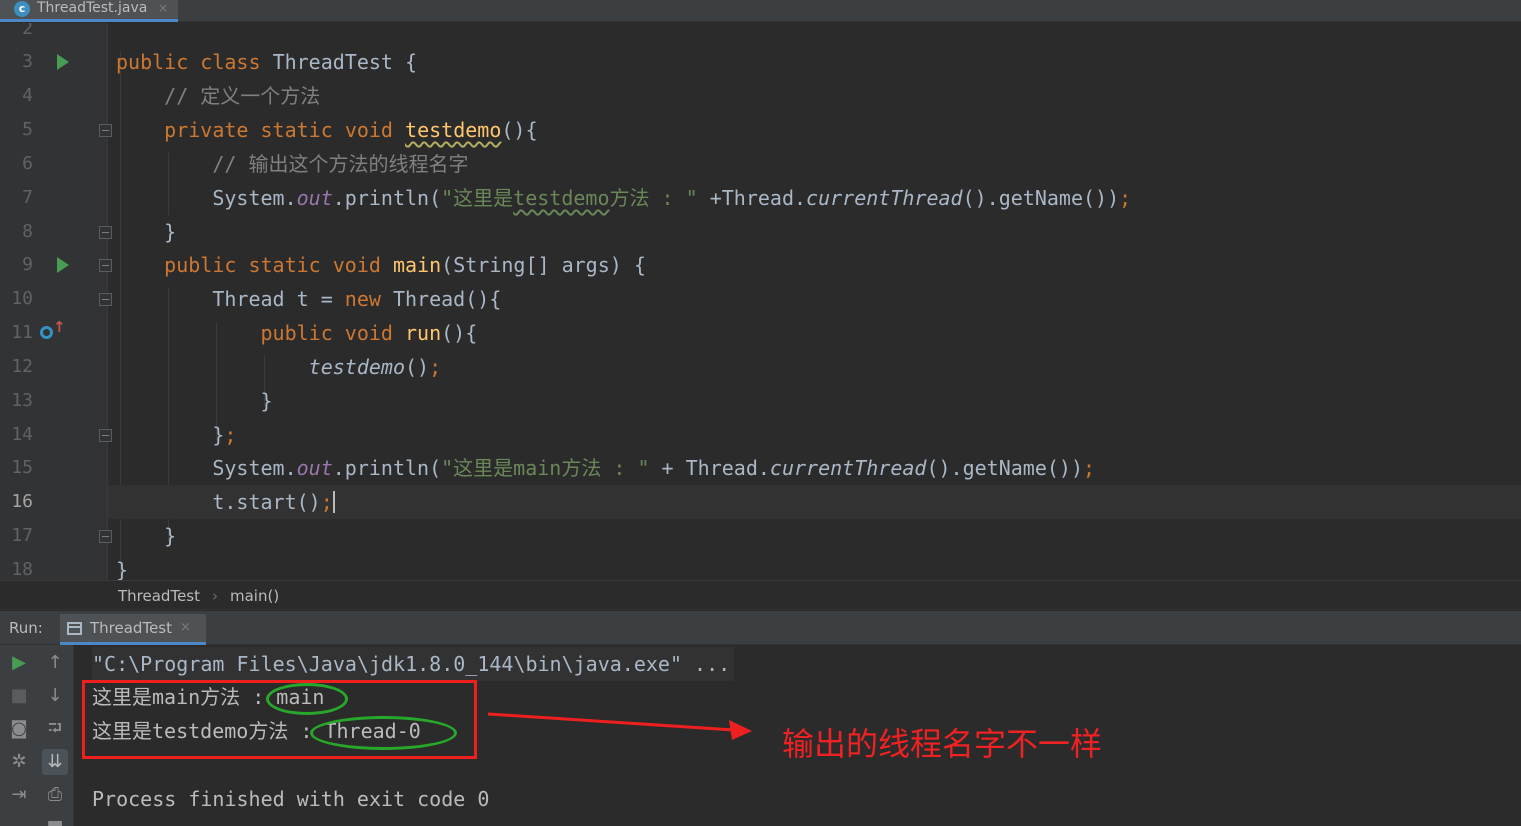 The width and height of the screenshot is (1521, 826). I want to click on print-icon: ⎙, so click(55, 795).